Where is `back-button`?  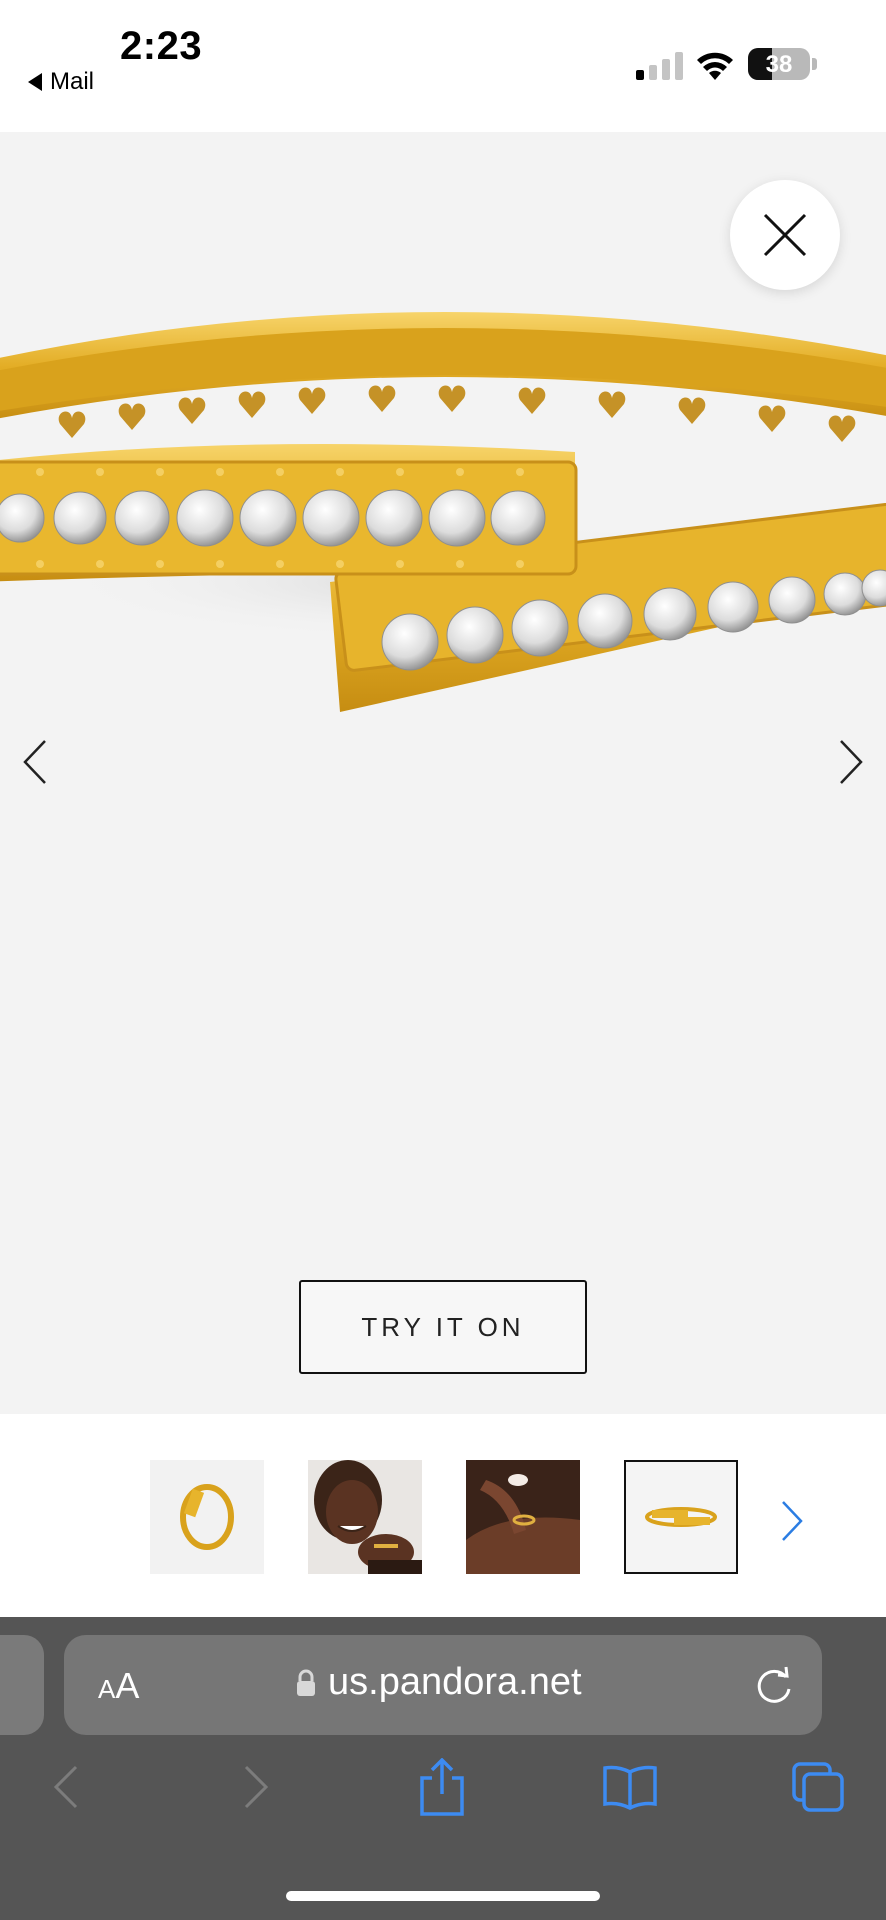 back-button is located at coordinates (66, 1787).